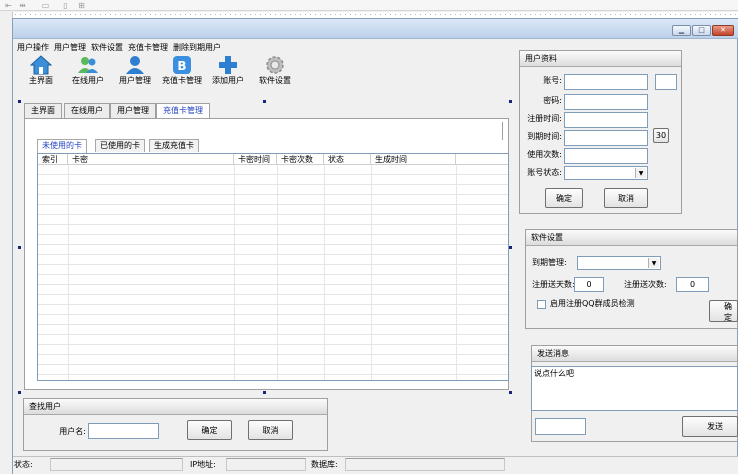 The image size is (738, 474). What do you see at coordinates (197, 47) in the screenshot?
I see `menu-delete-expired: 删除到期用户` at bounding box center [197, 47].